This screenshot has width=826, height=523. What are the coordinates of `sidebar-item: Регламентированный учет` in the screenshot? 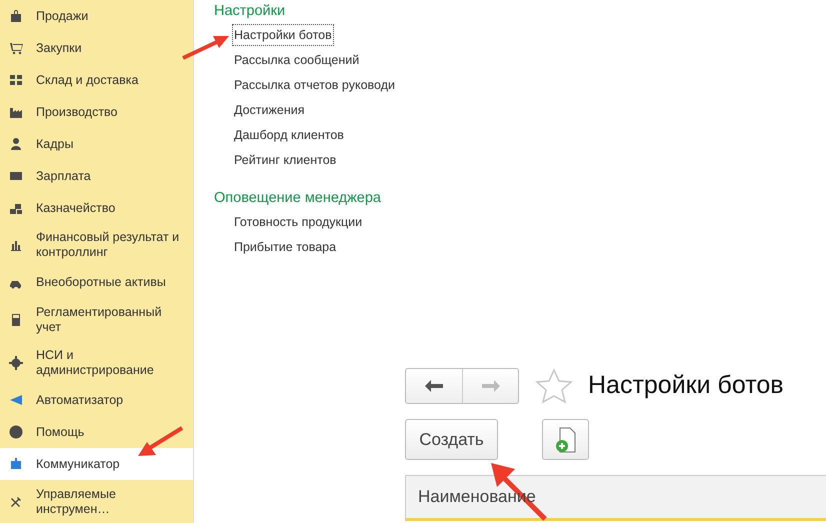 It's located at (96, 320).